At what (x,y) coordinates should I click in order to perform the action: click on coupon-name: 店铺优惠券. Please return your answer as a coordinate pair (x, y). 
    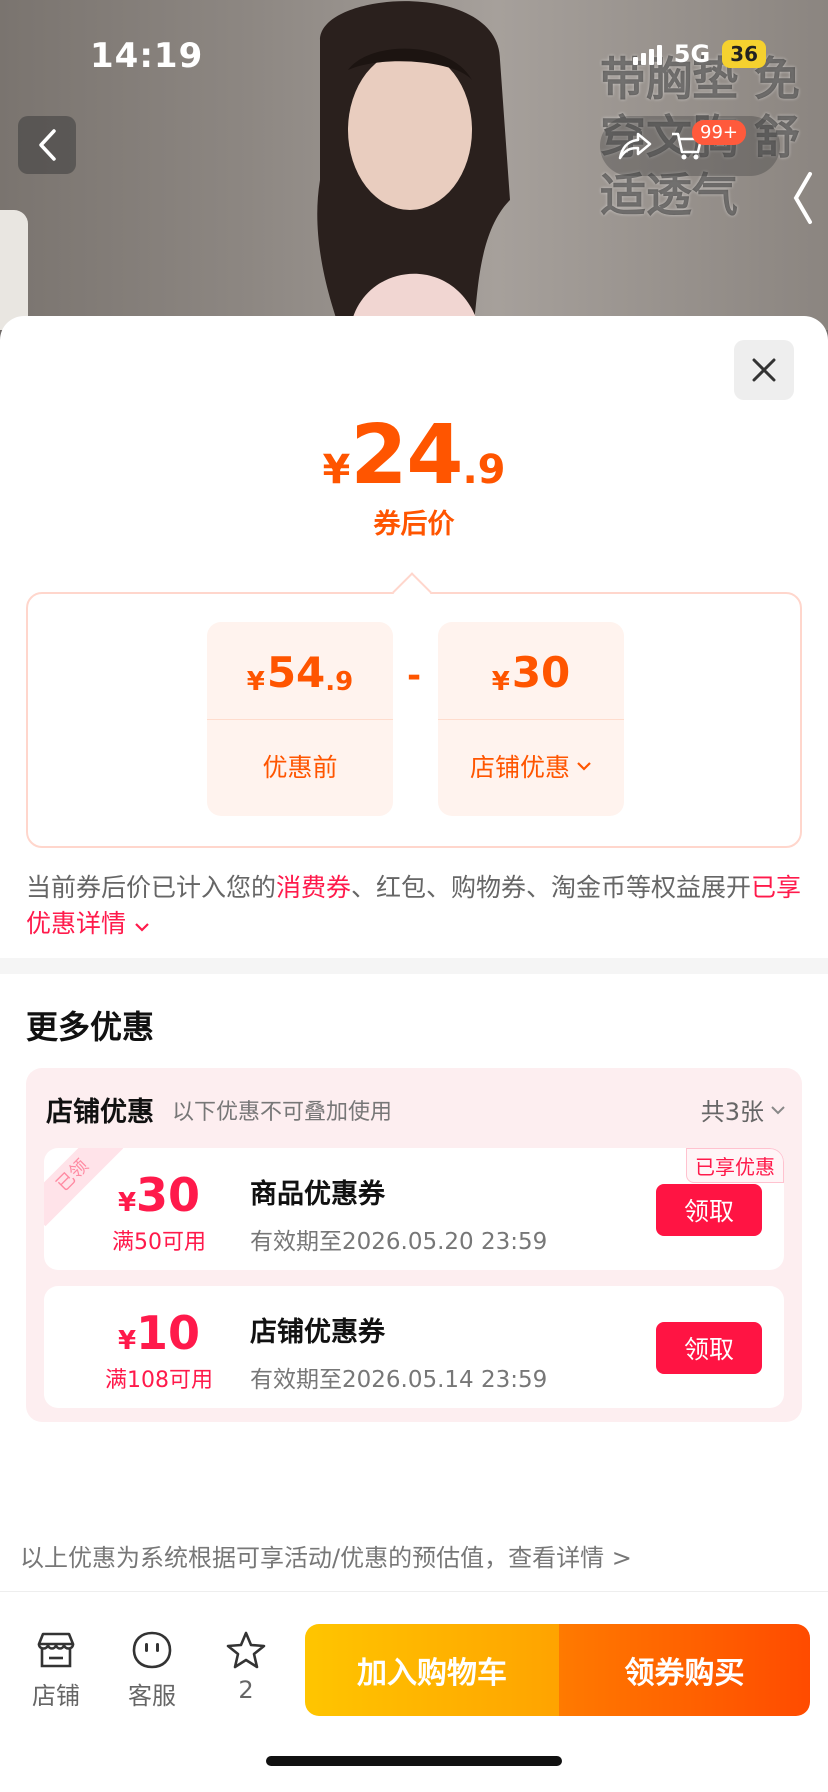
    Looking at the image, I should click on (317, 1332).